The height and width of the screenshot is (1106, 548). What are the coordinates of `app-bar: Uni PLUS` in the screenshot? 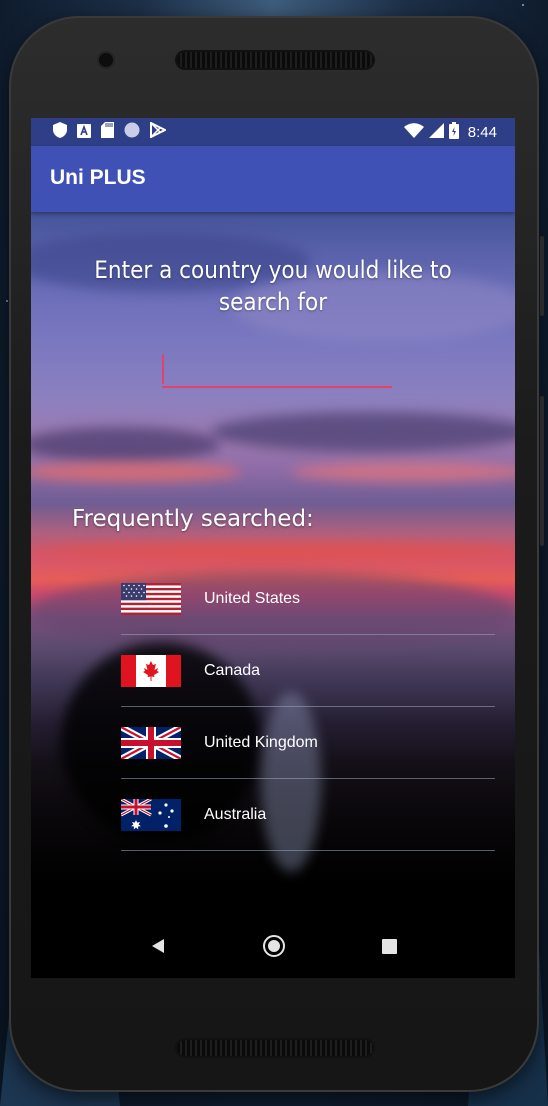 It's located at (273, 179).